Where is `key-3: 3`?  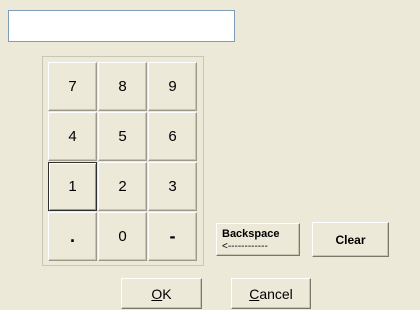
key-3: 3 is located at coordinates (172, 186).